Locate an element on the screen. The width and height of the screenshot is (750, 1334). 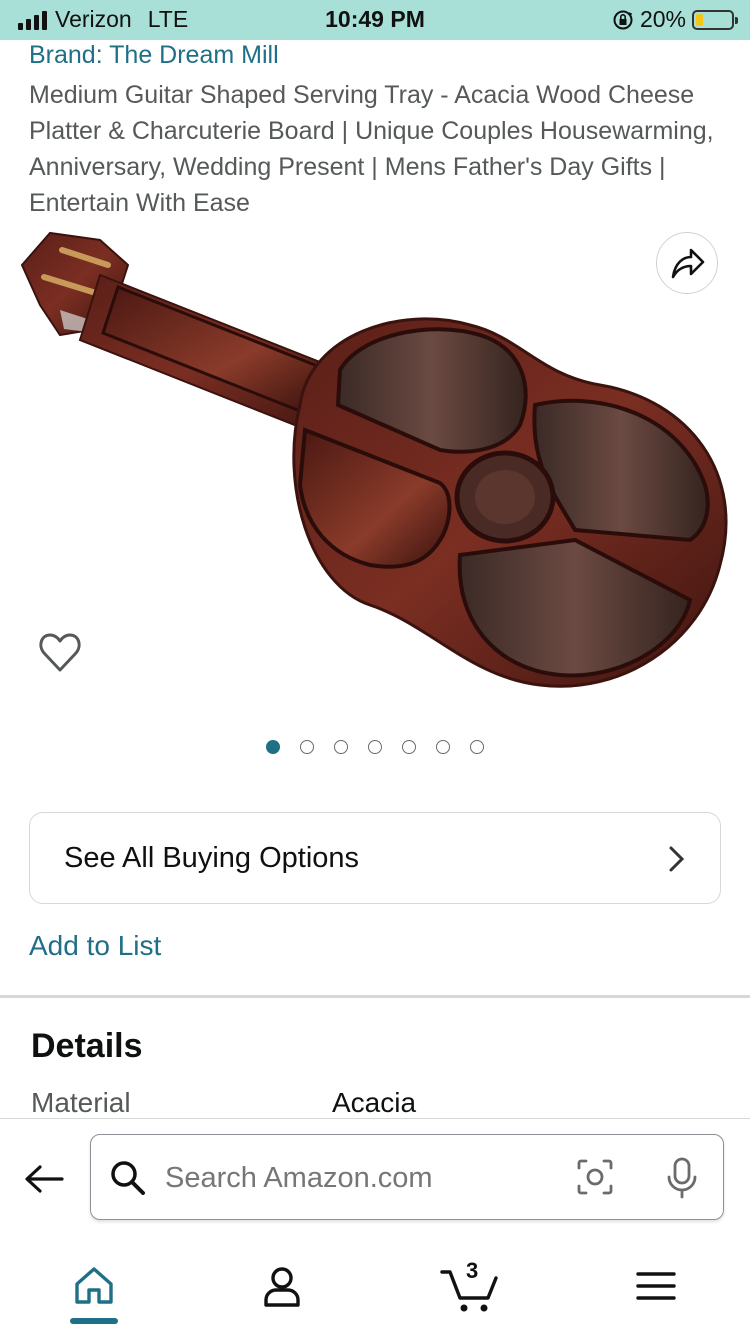
chevron-right-icon is located at coordinates (677, 859).